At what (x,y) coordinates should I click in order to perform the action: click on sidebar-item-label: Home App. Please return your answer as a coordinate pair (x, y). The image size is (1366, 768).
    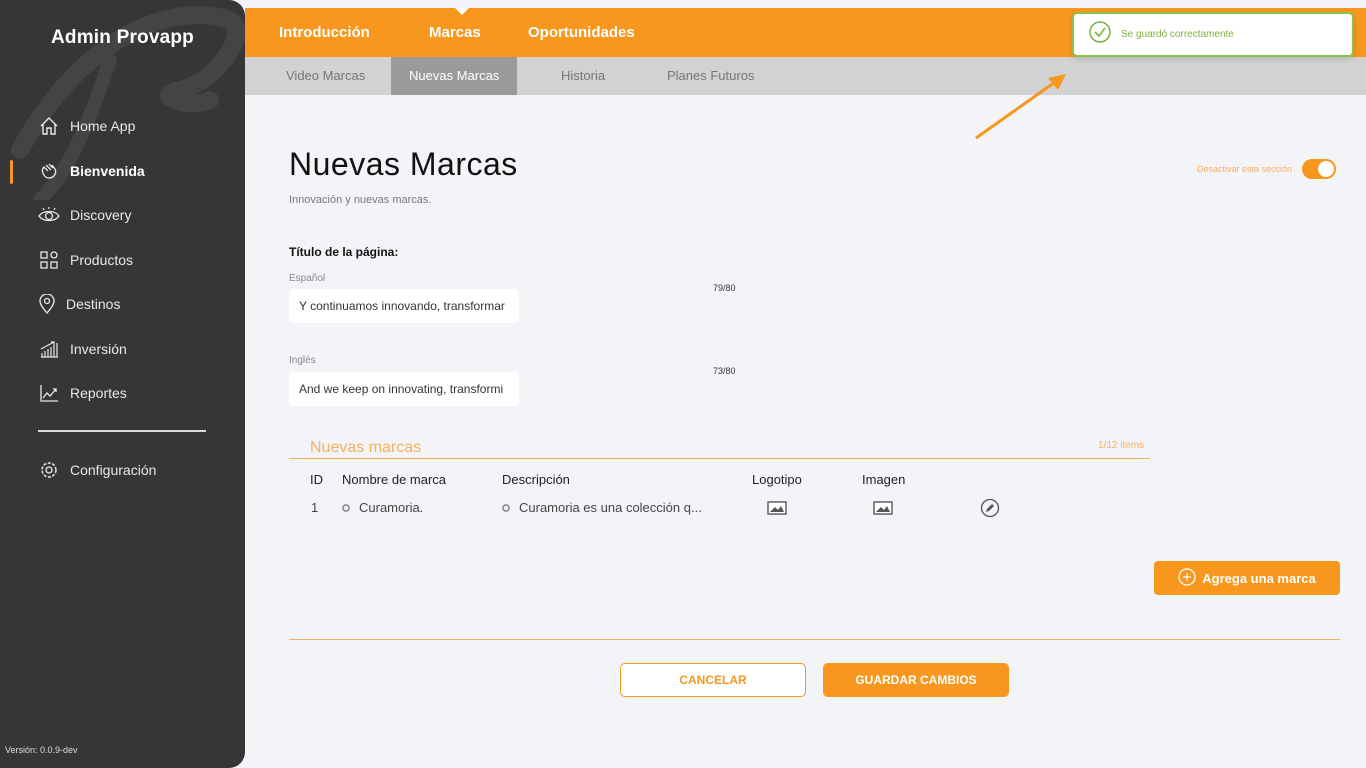
    Looking at the image, I should click on (103, 126).